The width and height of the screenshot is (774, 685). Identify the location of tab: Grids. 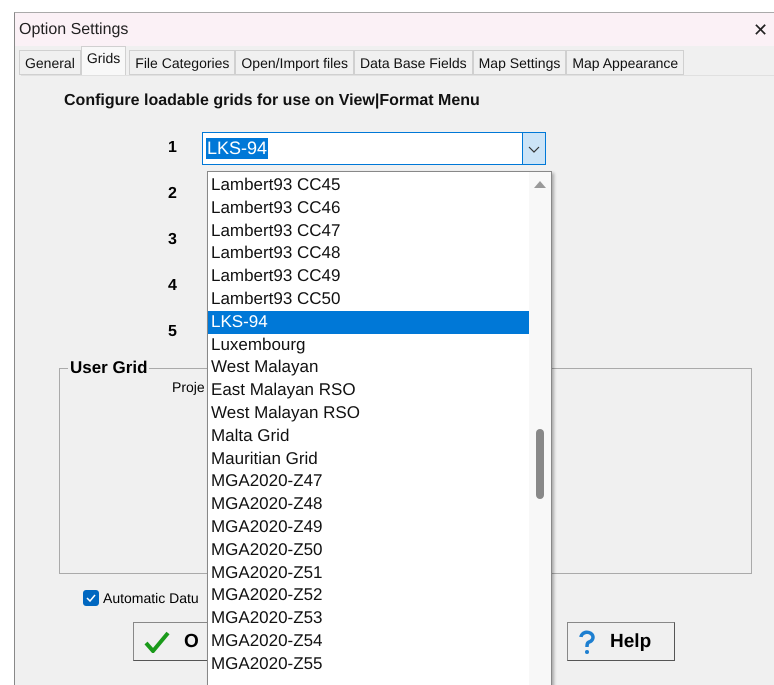
(103, 60).